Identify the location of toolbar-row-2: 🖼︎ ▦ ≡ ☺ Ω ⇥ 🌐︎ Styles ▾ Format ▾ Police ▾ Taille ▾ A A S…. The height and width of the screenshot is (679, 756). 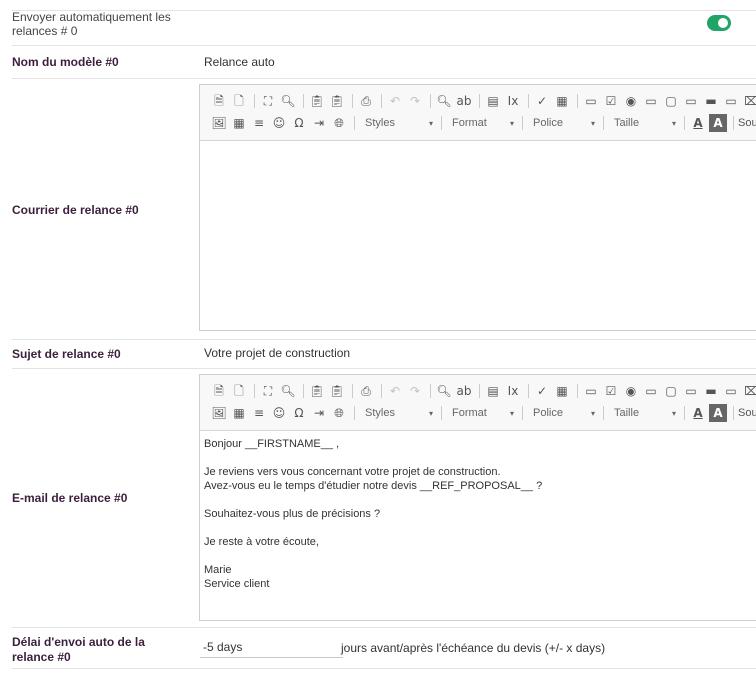
(483, 413).